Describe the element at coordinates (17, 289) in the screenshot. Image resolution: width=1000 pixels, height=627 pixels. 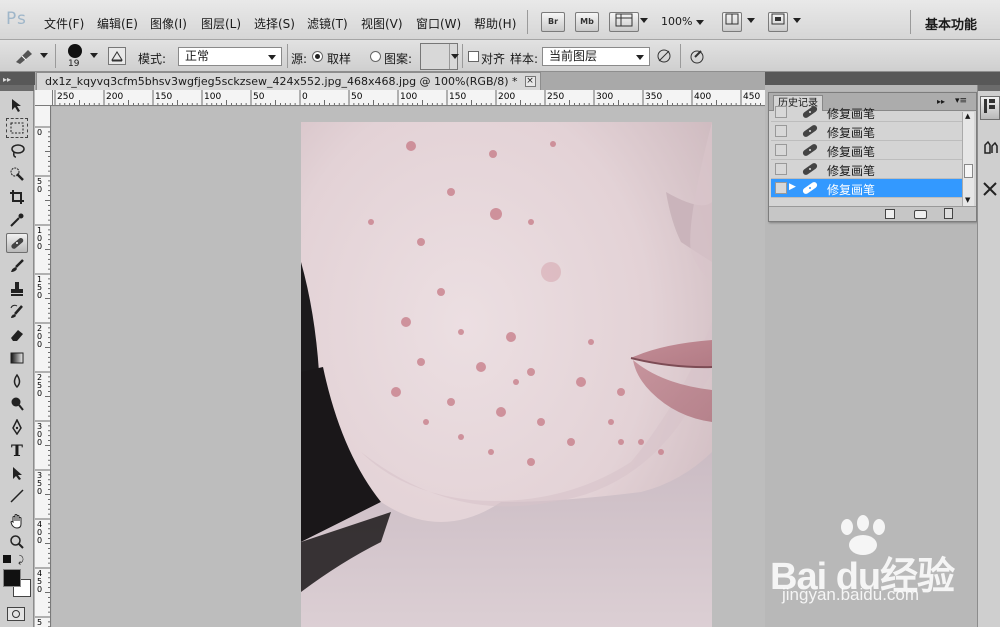
I see `clone-stamp-tool` at that location.